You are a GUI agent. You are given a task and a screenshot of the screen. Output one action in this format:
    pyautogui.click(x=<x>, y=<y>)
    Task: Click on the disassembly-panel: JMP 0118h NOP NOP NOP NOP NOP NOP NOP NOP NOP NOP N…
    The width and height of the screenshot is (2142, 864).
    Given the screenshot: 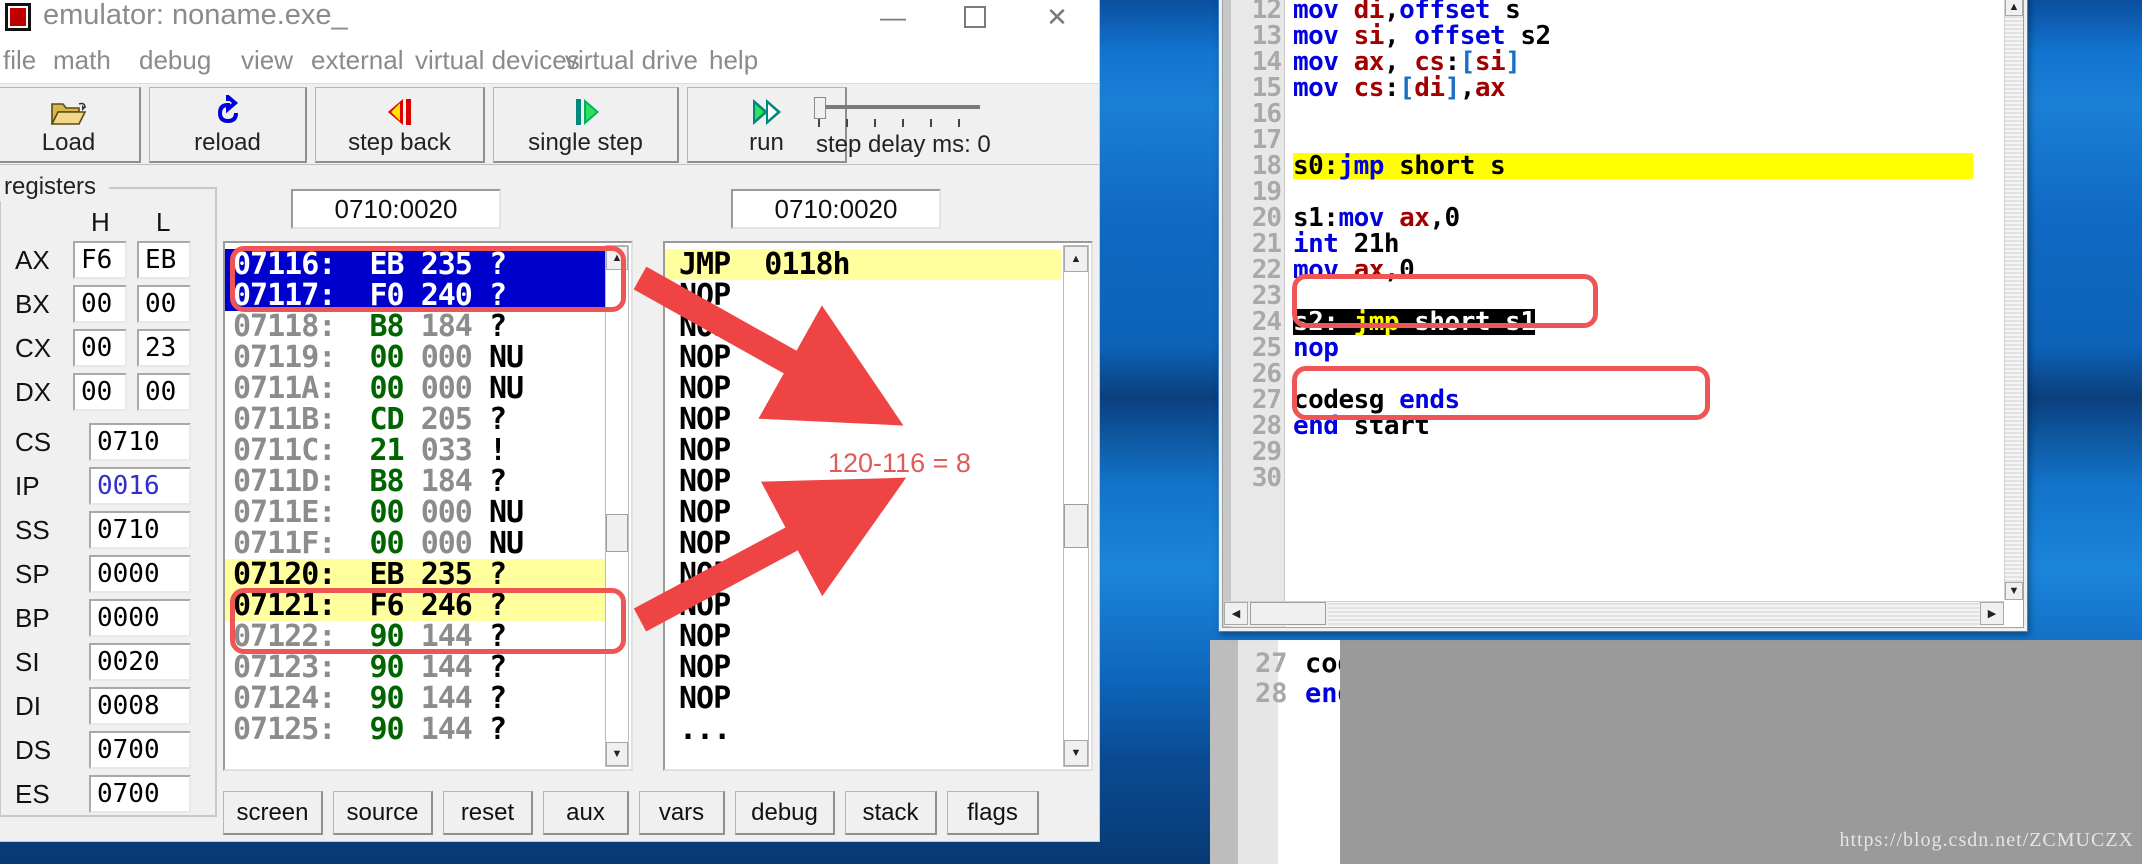 What is the action you would take?
    pyautogui.click(x=878, y=506)
    